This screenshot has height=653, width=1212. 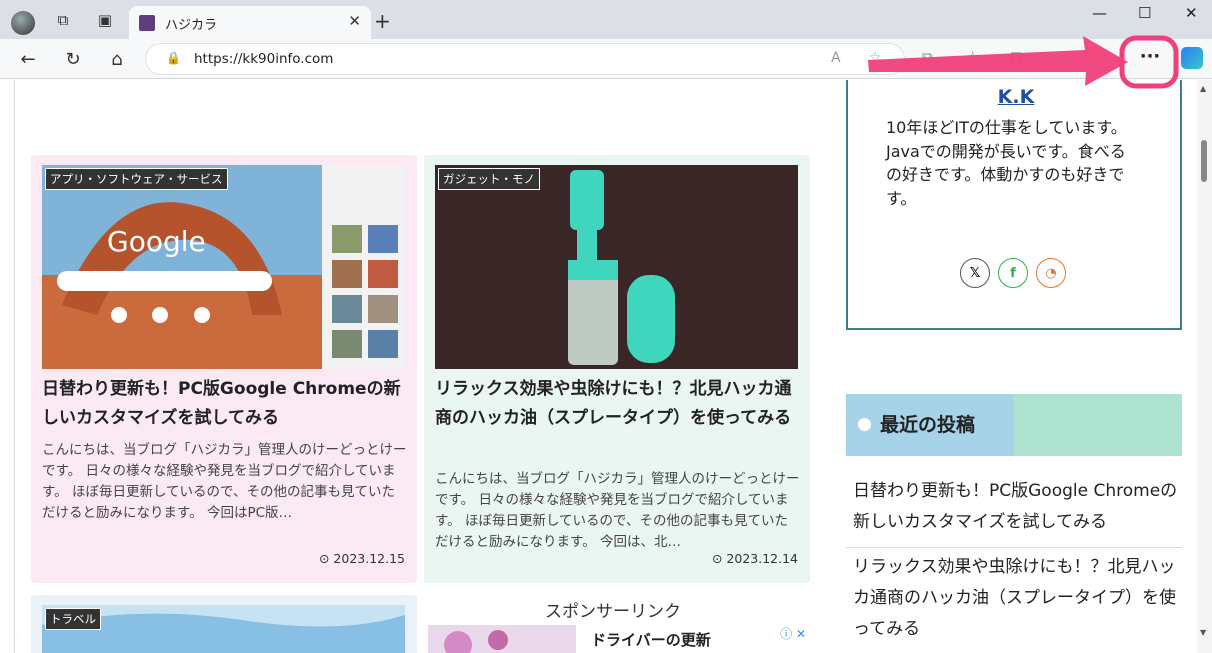 I want to click on feedly-icon: f, so click(x=1013, y=273).